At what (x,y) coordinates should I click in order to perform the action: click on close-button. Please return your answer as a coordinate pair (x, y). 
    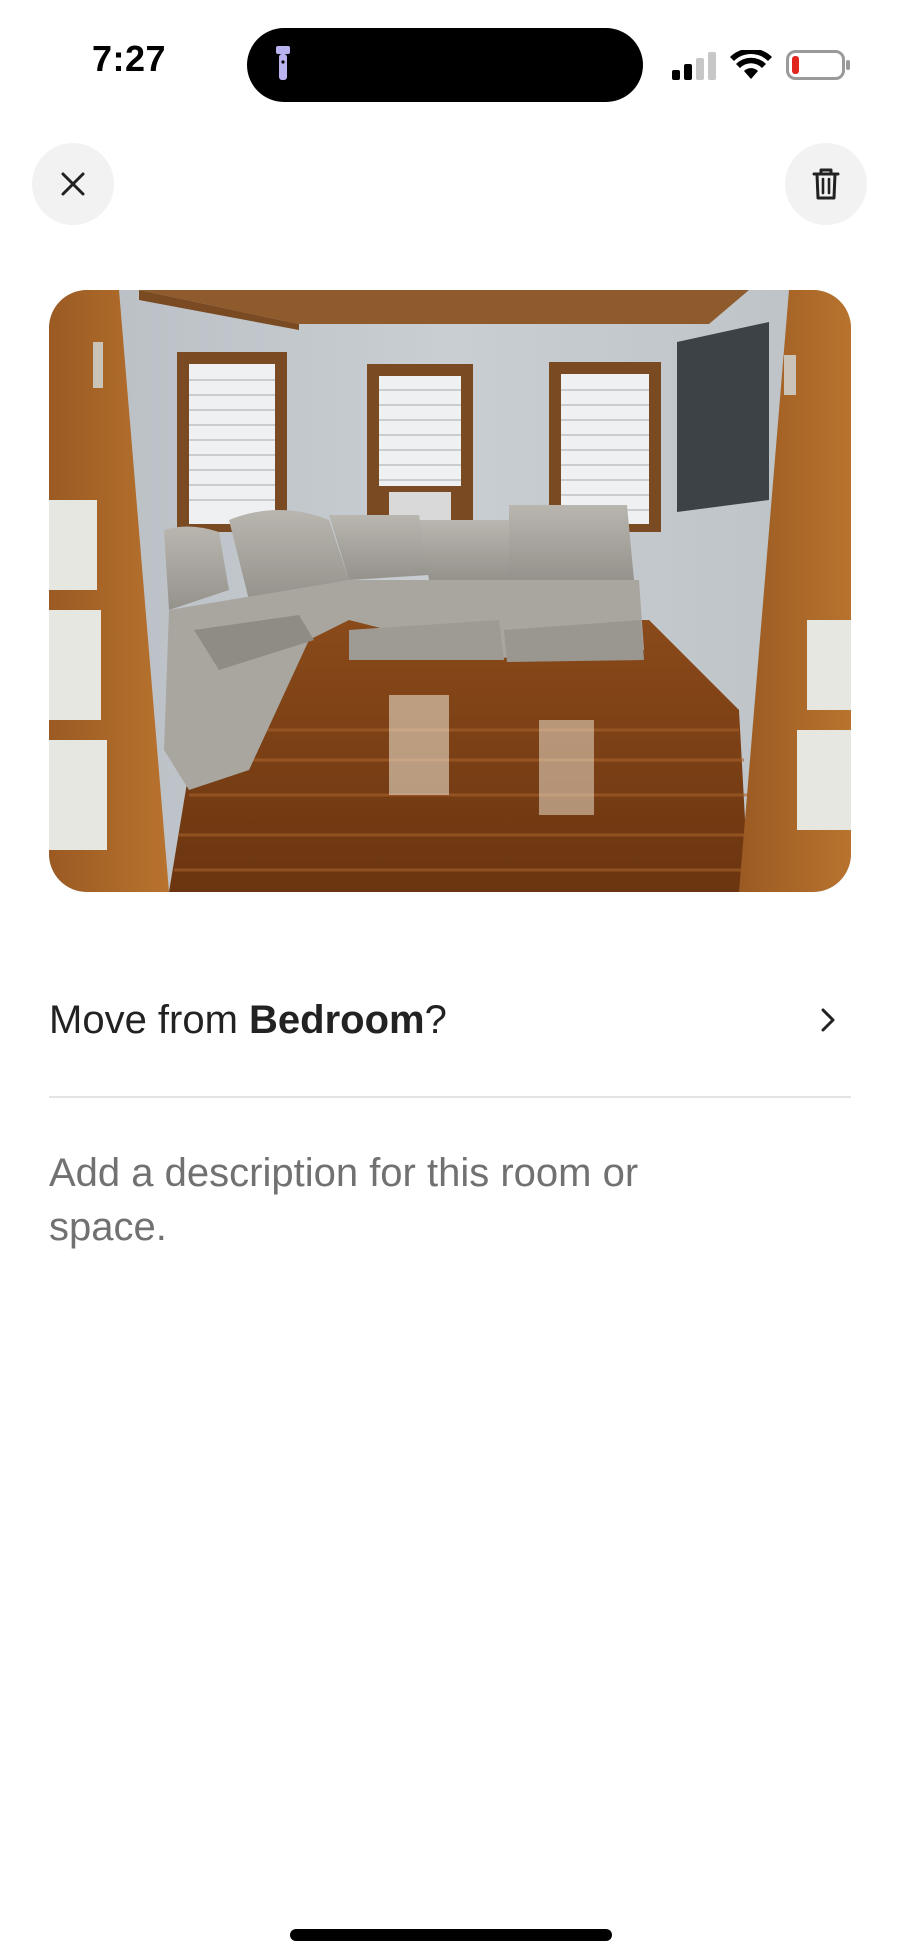
    Looking at the image, I should click on (73, 184).